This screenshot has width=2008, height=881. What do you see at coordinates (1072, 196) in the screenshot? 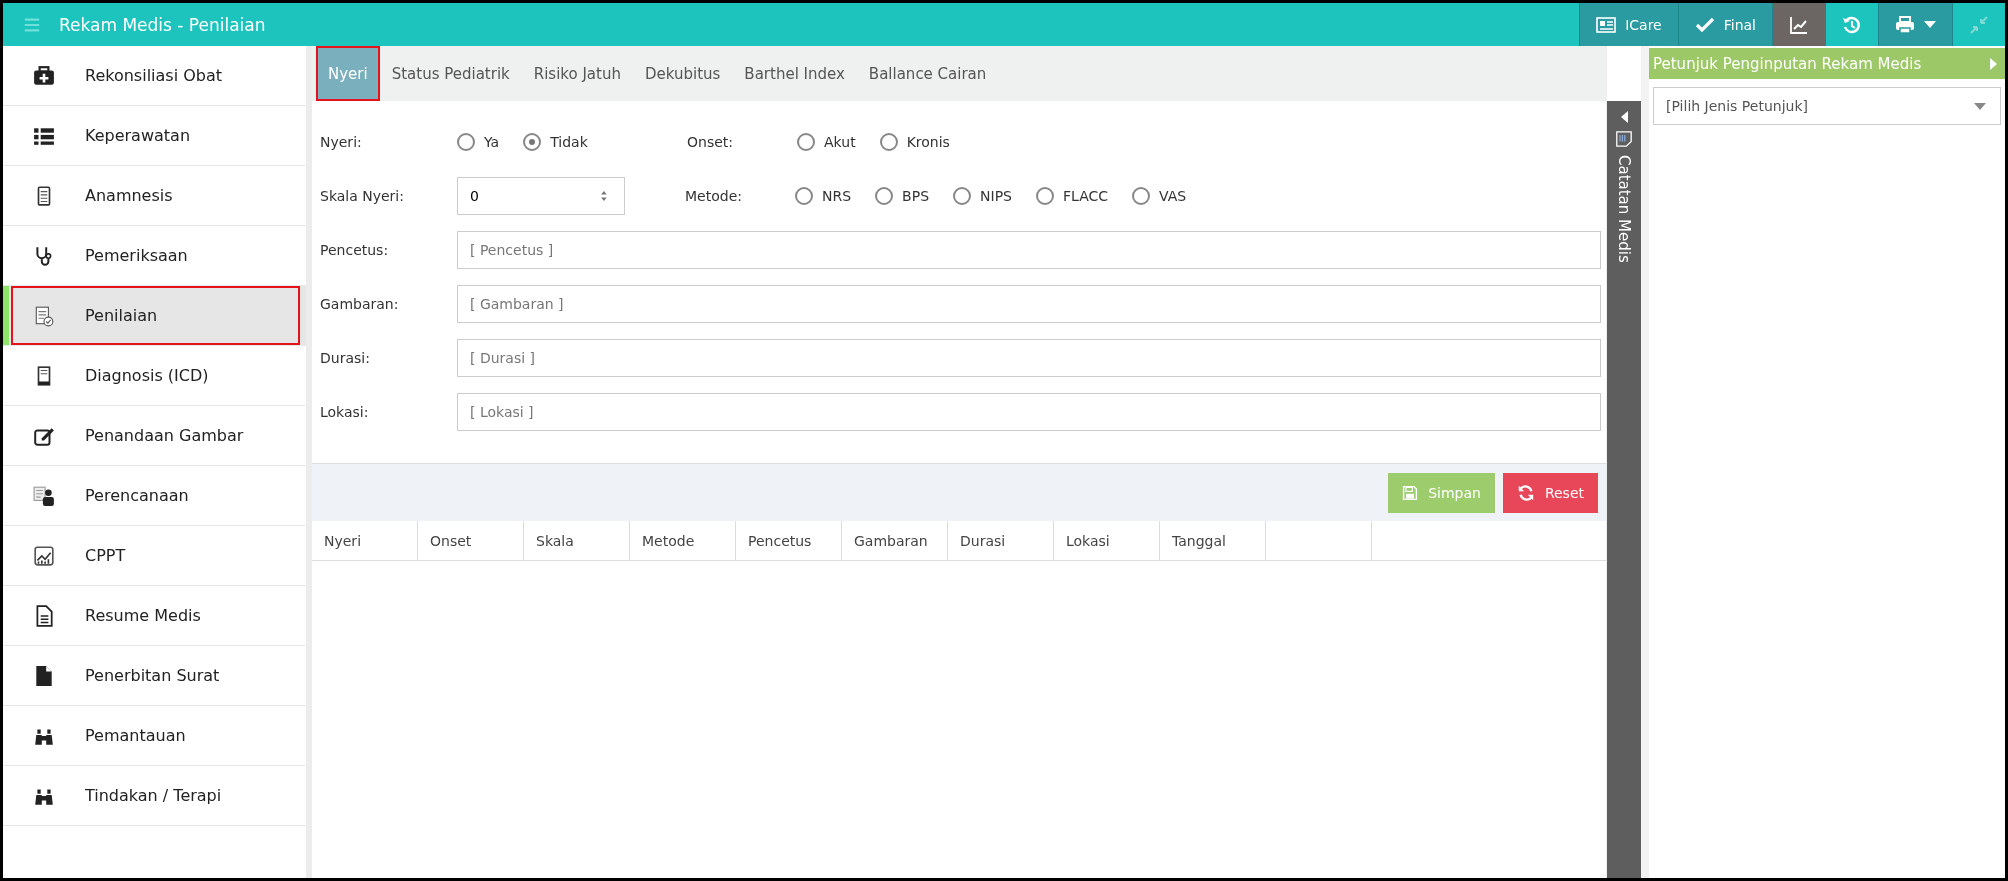
I see `radio-option: FLACC` at bounding box center [1072, 196].